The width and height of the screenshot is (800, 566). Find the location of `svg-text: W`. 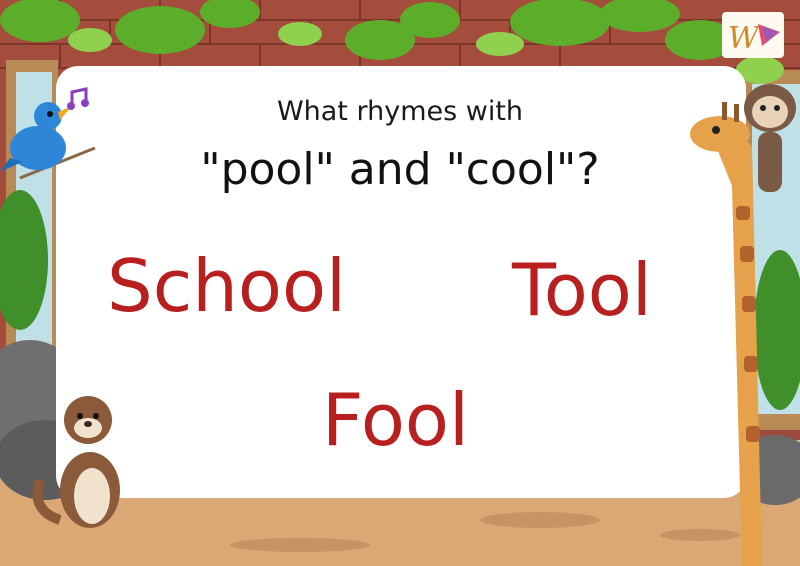

svg-text: W is located at coordinates (744, 38).